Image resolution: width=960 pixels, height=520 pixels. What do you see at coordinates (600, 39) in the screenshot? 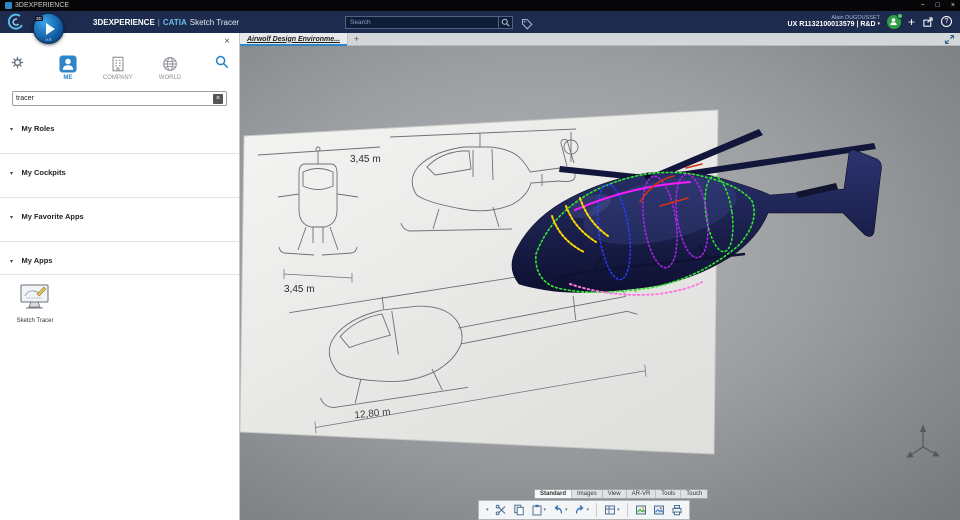
I see `document-tab-bar: Airwolf Design Environme... +` at bounding box center [600, 39].